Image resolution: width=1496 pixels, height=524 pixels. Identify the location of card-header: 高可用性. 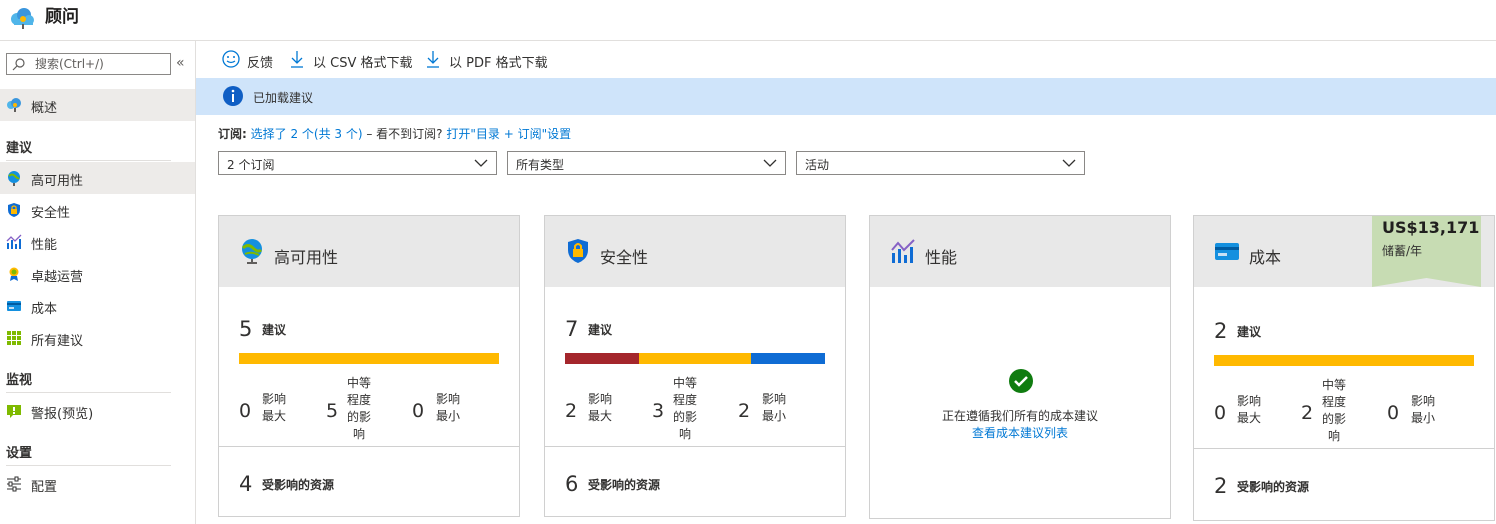
(369, 251).